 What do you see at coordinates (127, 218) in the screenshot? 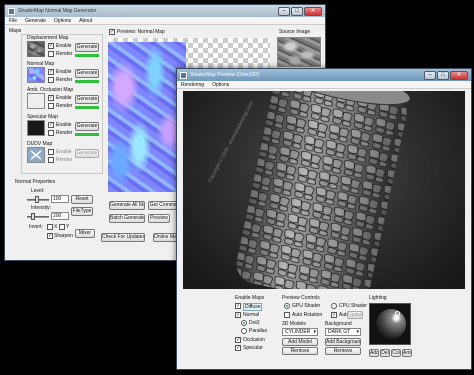
I see `batch-generate-button: Batch Generate` at bounding box center [127, 218].